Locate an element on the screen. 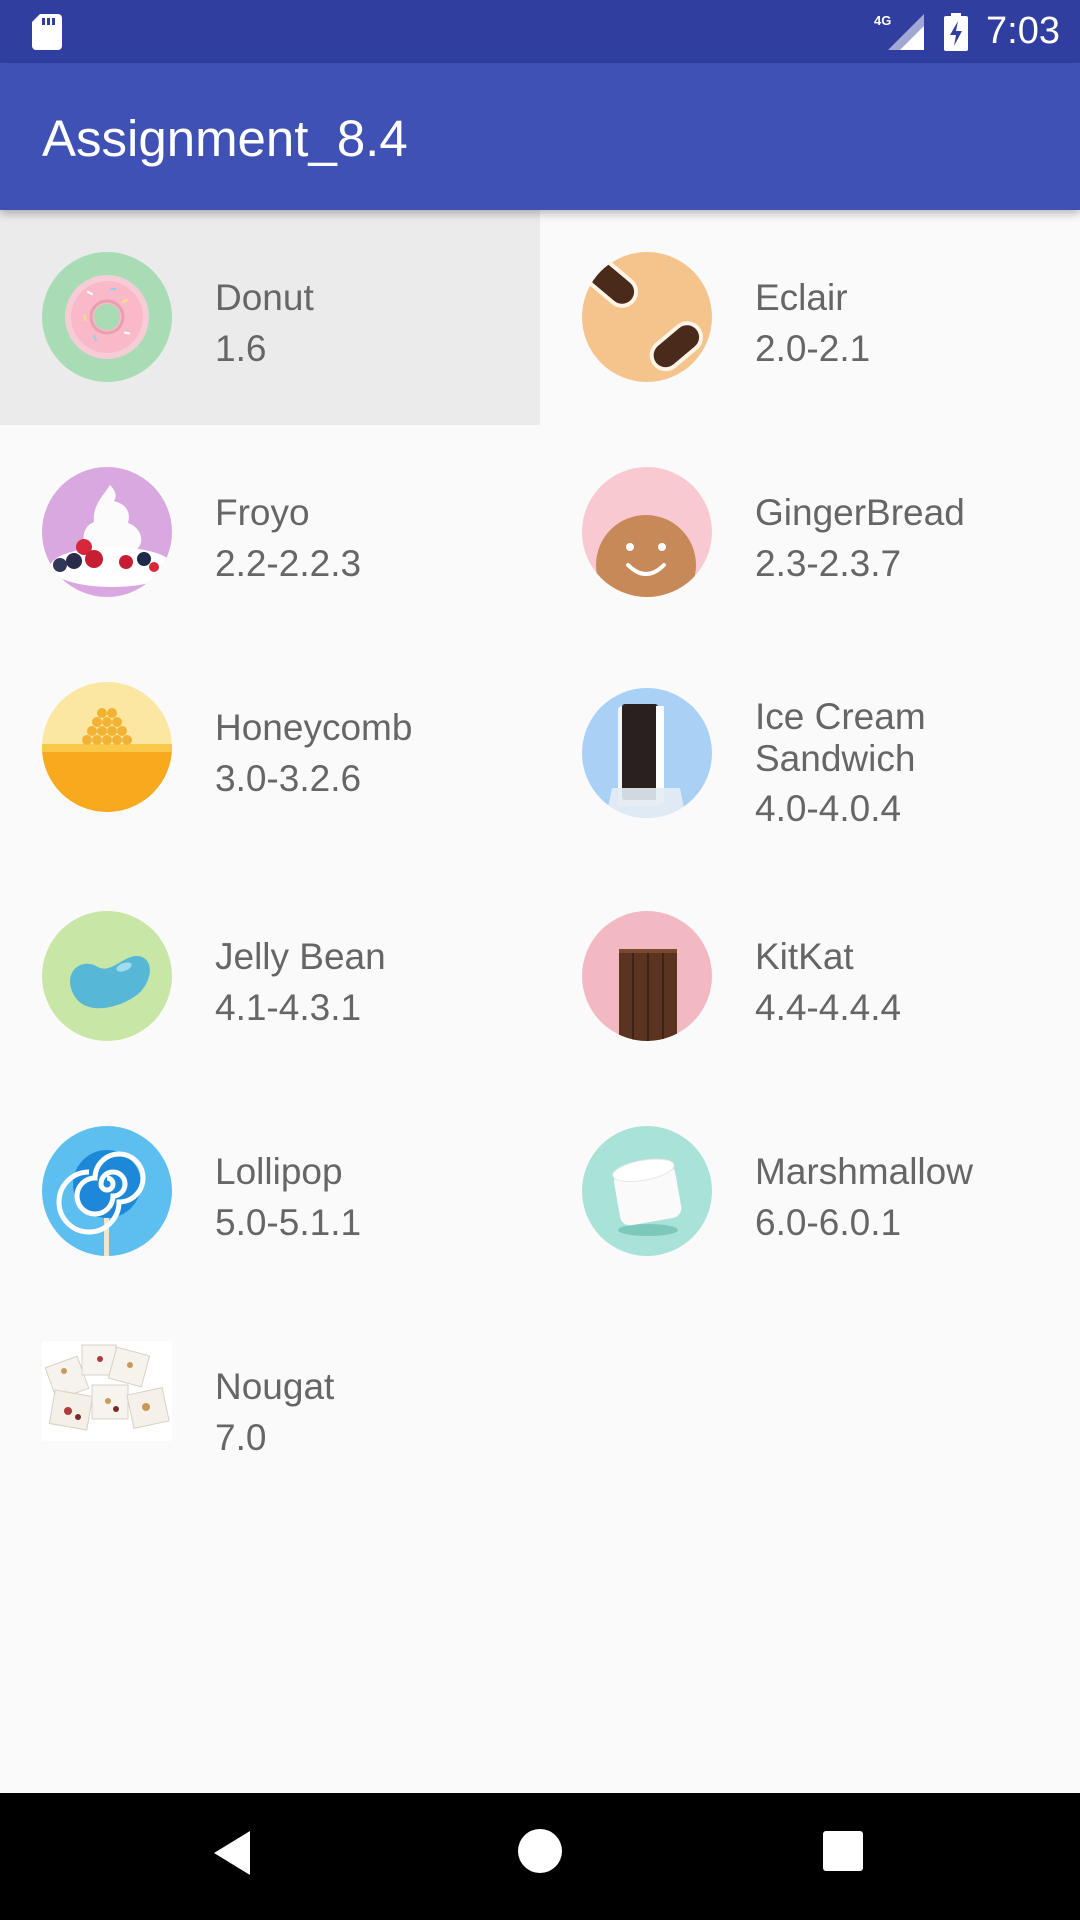  grid-item-kitkat: KitKat 4.4-4.4.4 is located at coordinates (810, 976).